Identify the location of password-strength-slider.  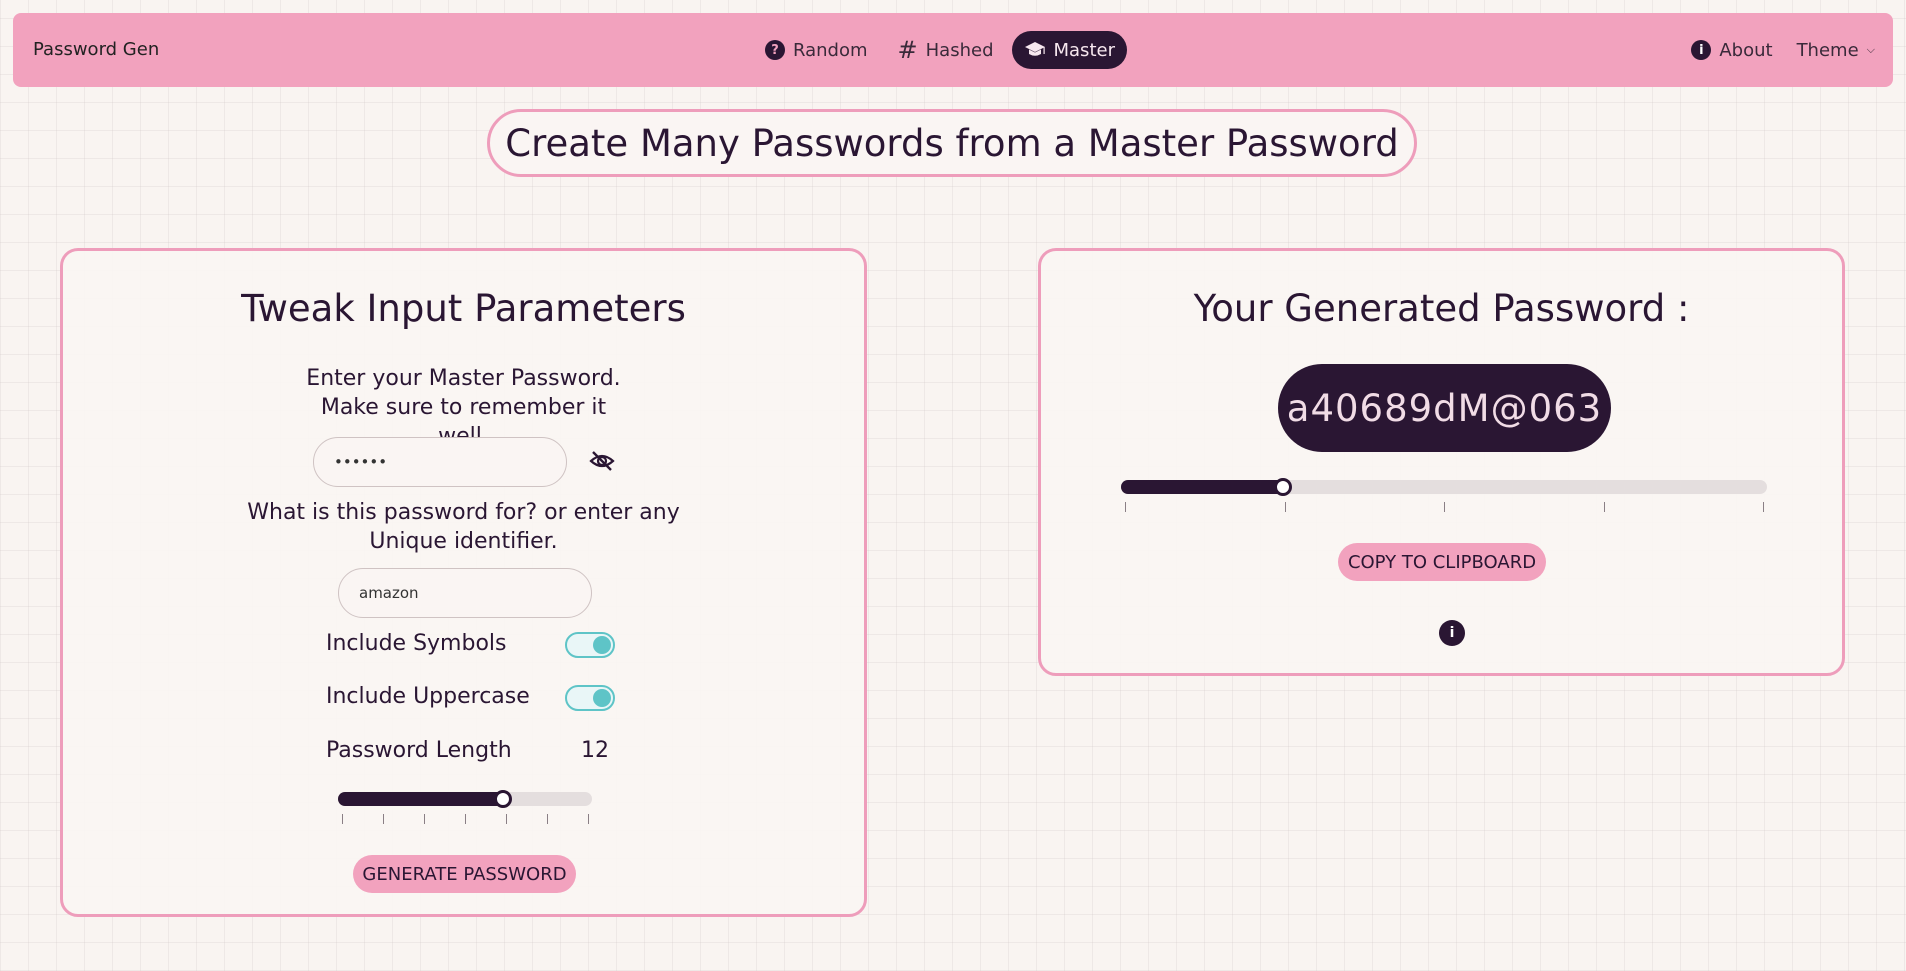
(1444, 487).